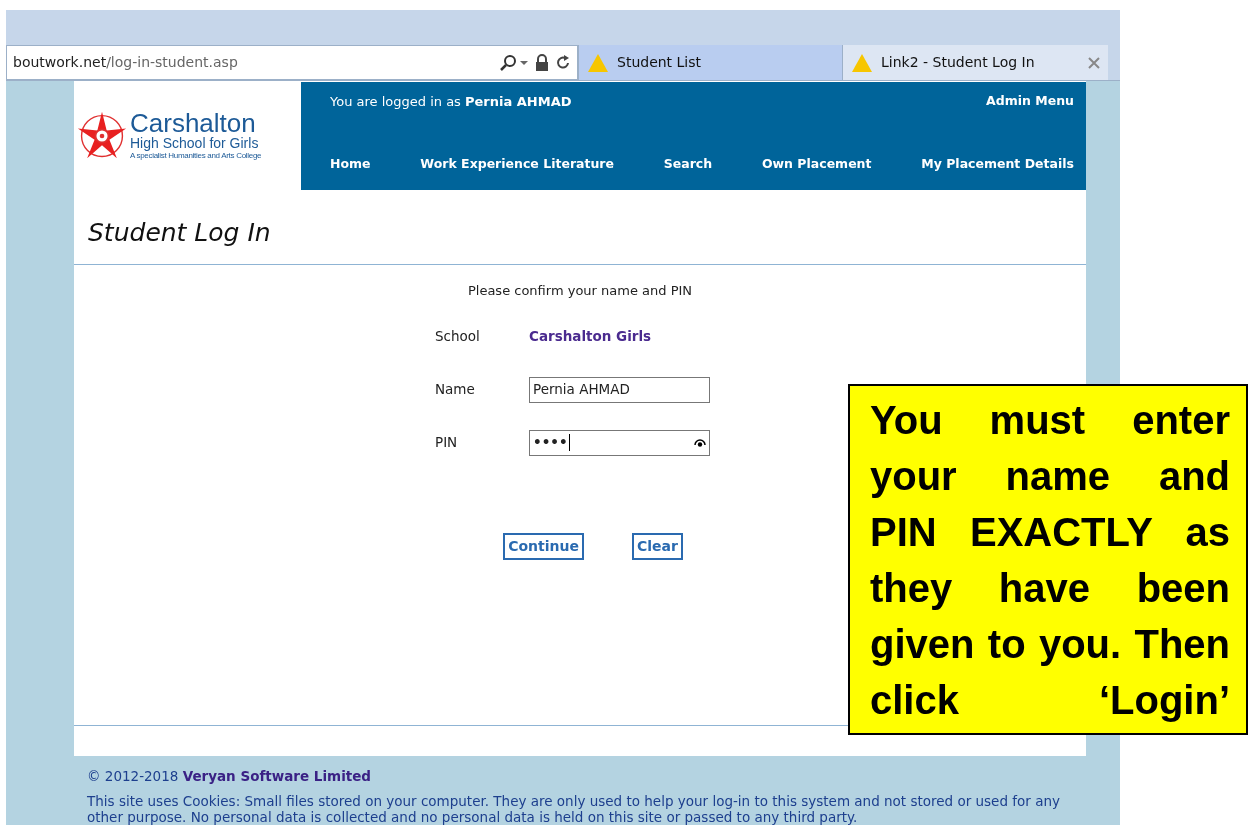 This screenshot has width=1248, height=825. I want to click on logo-subtitle: High School for Girls, so click(195, 143).